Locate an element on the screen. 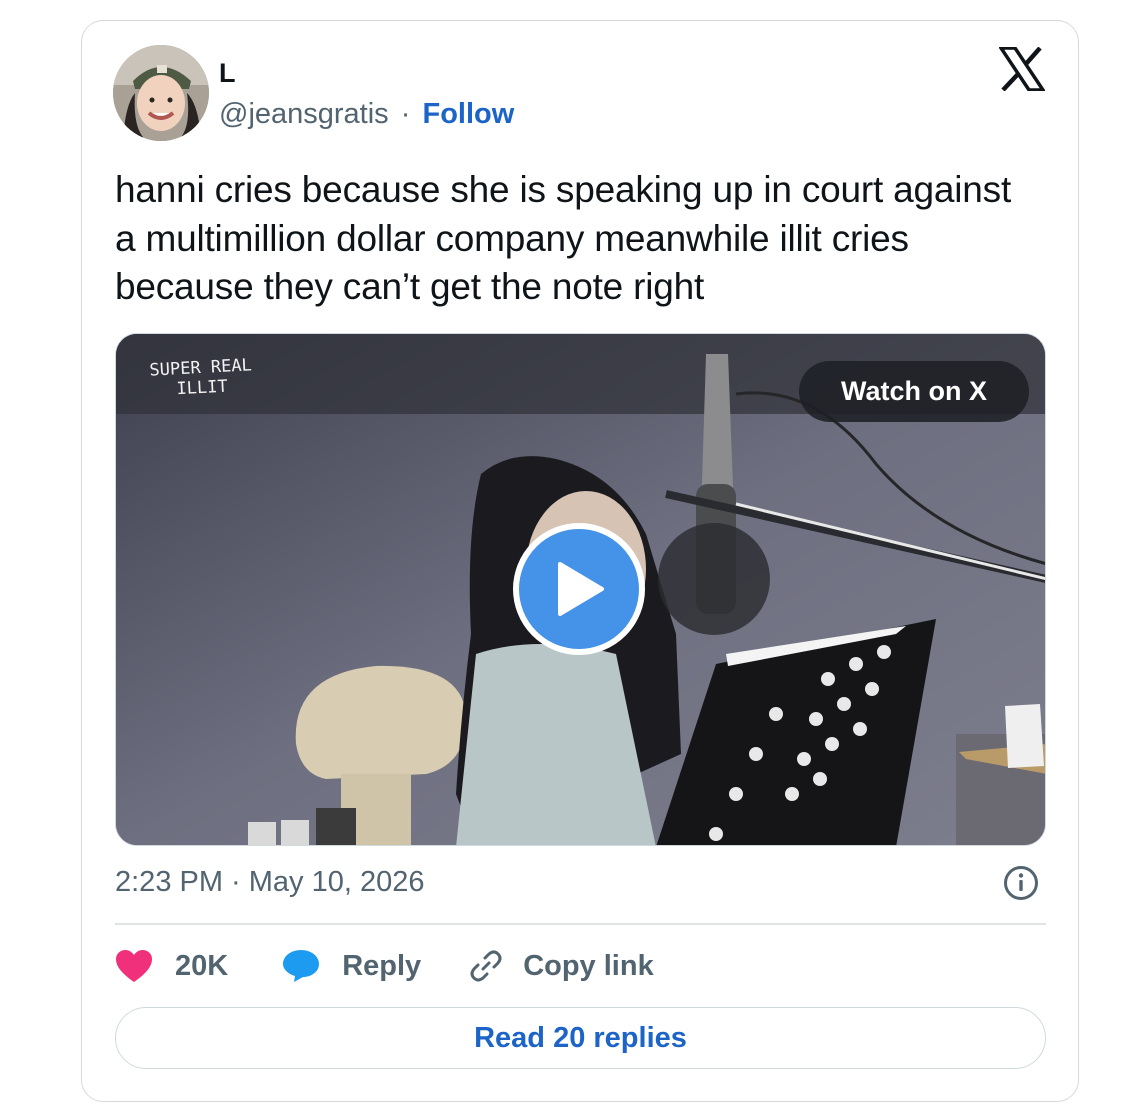 This screenshot has height=1106, width=1137. play-button is located at coordinates (579, 589).